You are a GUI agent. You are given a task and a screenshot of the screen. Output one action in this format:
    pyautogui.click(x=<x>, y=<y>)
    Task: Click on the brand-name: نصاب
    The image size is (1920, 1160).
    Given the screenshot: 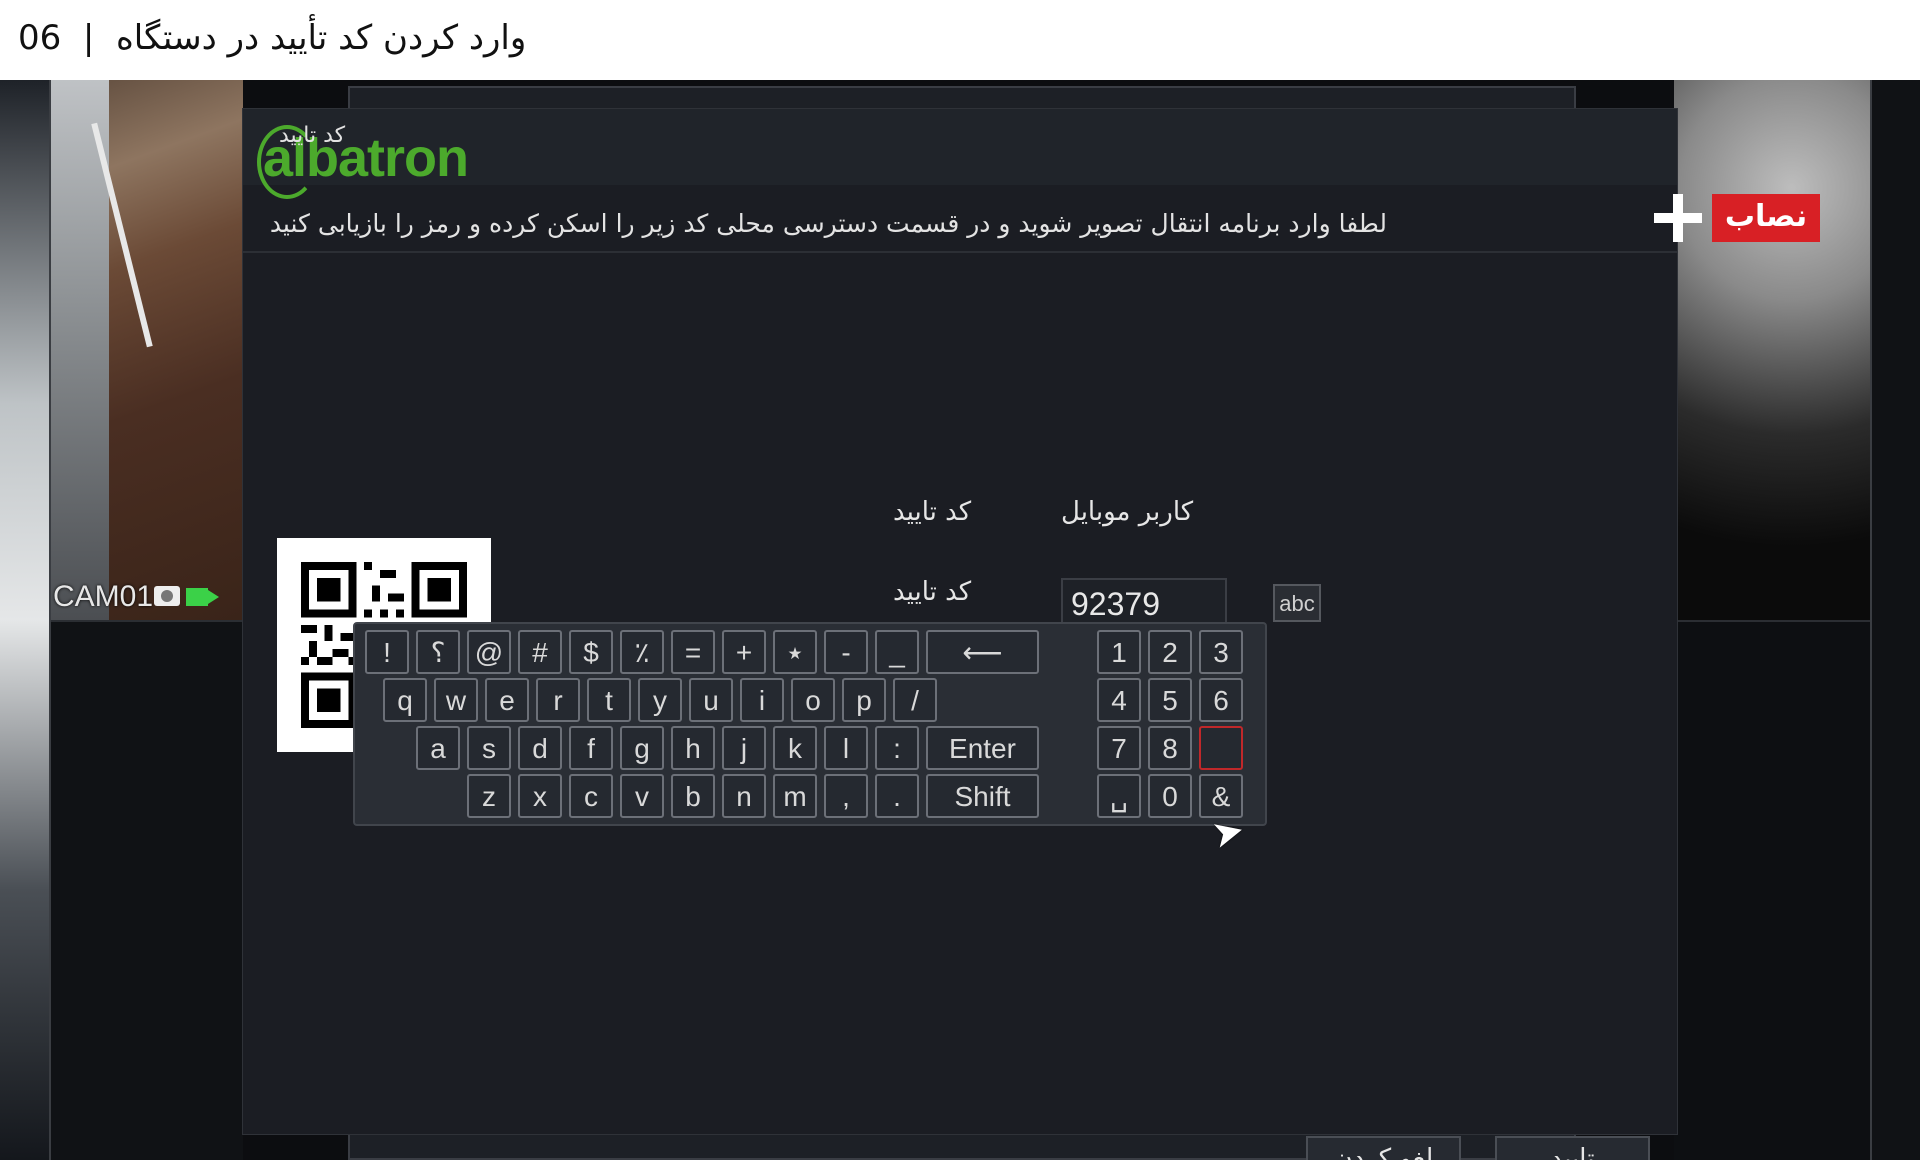 What is the action you would take?
    pyautogui.click(x=1766, y=218)
    